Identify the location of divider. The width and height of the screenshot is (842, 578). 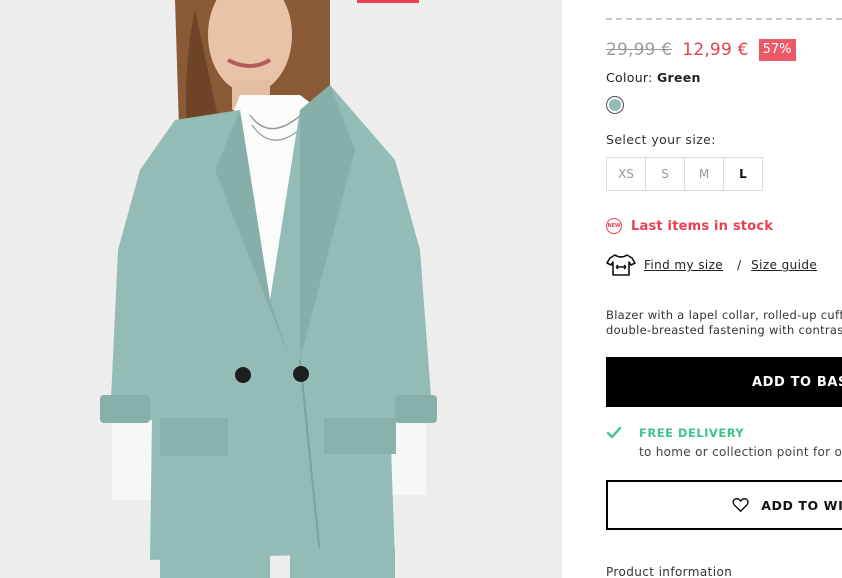
(724, 19).